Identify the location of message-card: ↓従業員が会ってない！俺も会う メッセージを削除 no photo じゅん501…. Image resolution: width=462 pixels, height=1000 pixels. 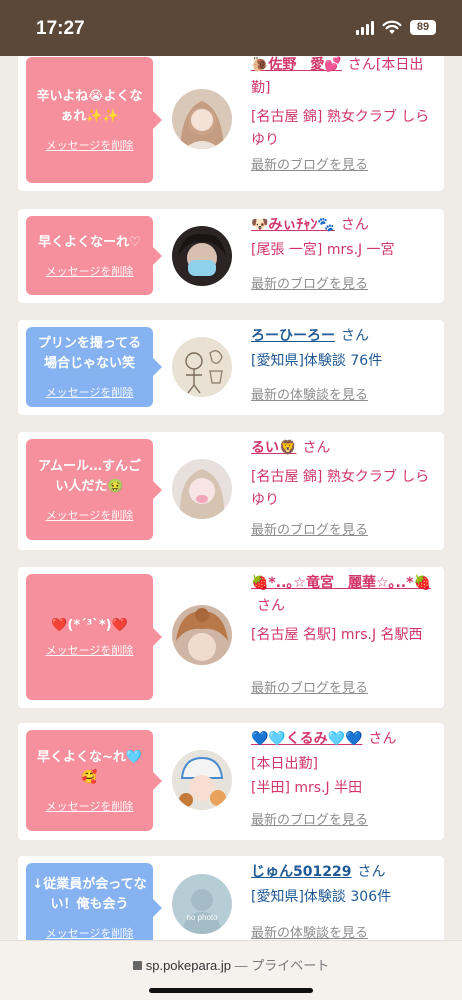
(231, 898).